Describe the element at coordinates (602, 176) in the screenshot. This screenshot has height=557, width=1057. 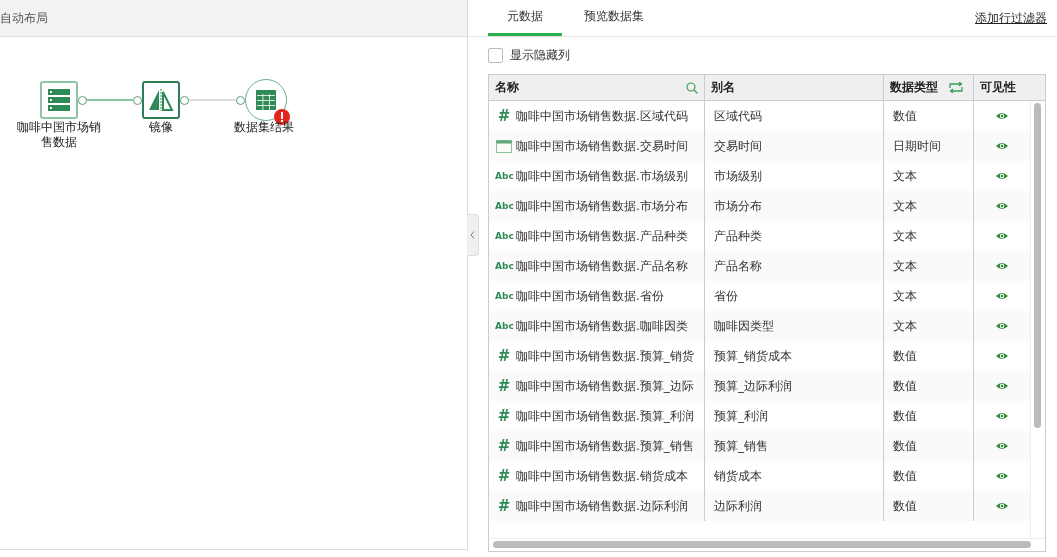
I see `field-name: 咖啡中国市场销售数据.市场级别` at that location.